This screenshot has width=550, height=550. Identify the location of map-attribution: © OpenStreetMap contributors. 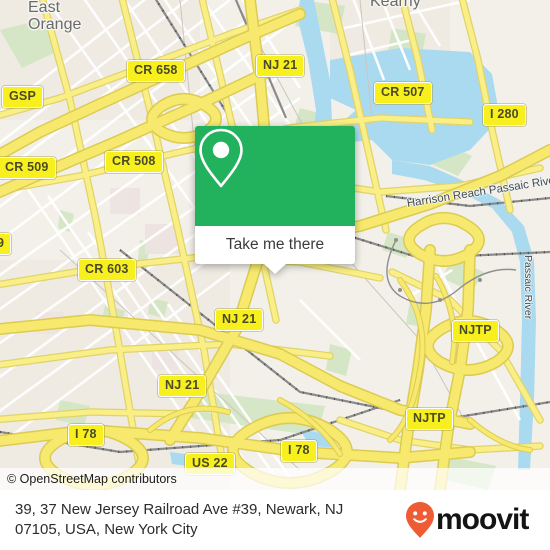
(275, 479).